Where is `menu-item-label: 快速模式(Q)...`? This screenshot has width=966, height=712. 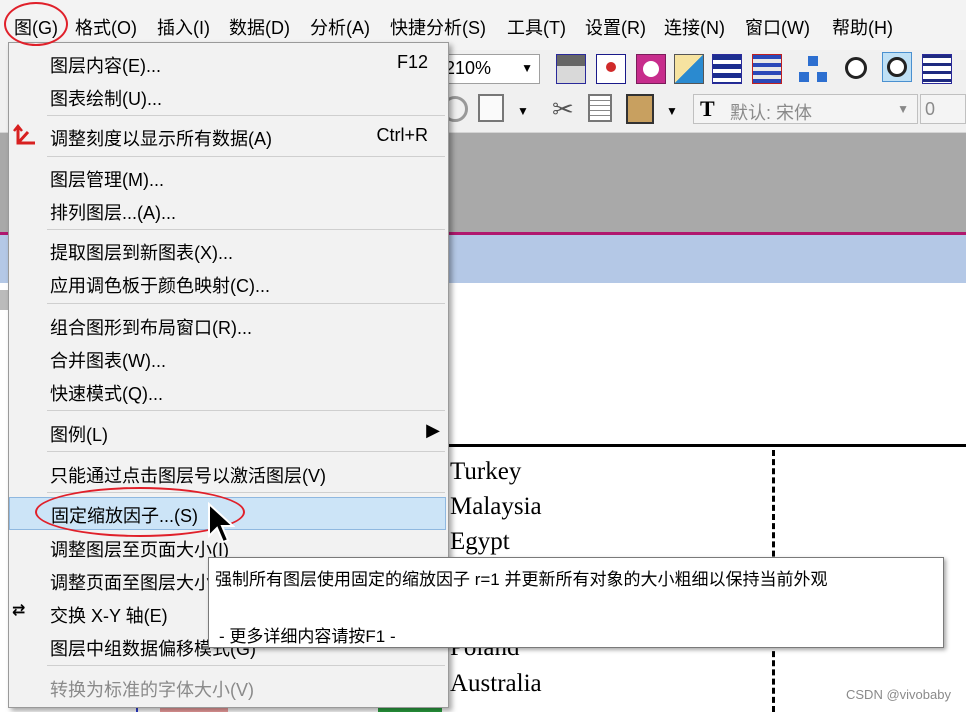 menu-item-label: 快速模式(Q)... is located at coordinates (106, 394).